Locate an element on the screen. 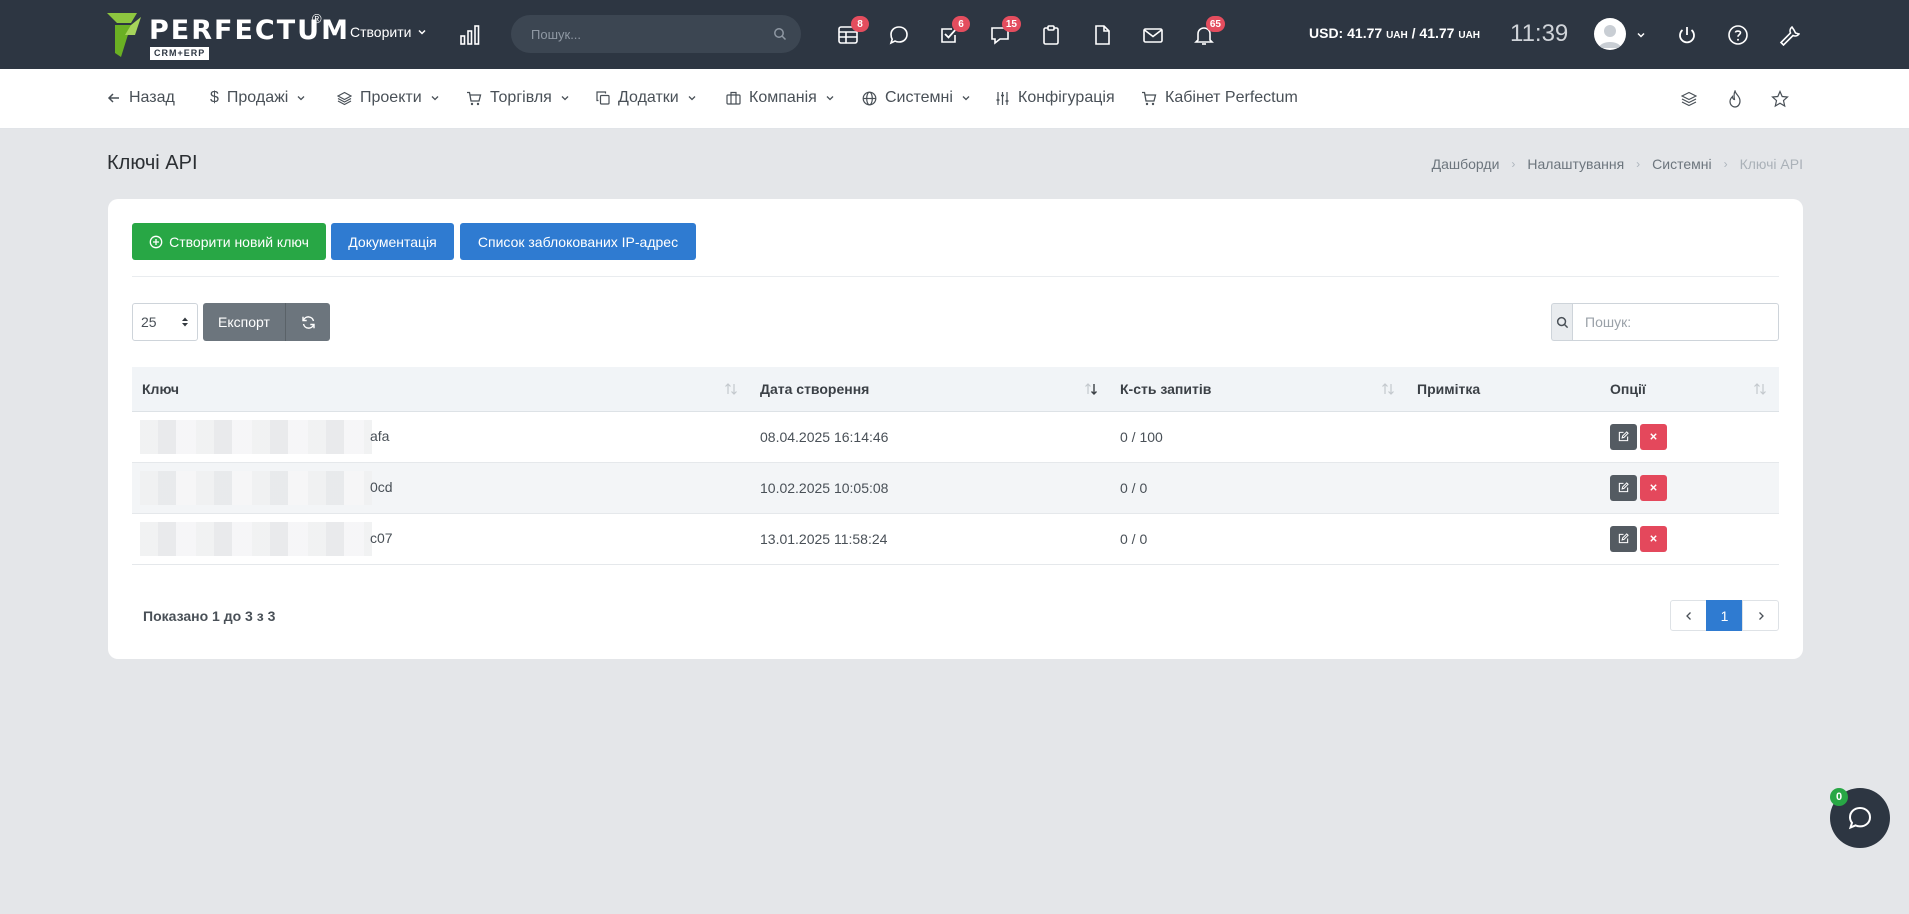  prev-page-button is located at coordinates (1688, 615).